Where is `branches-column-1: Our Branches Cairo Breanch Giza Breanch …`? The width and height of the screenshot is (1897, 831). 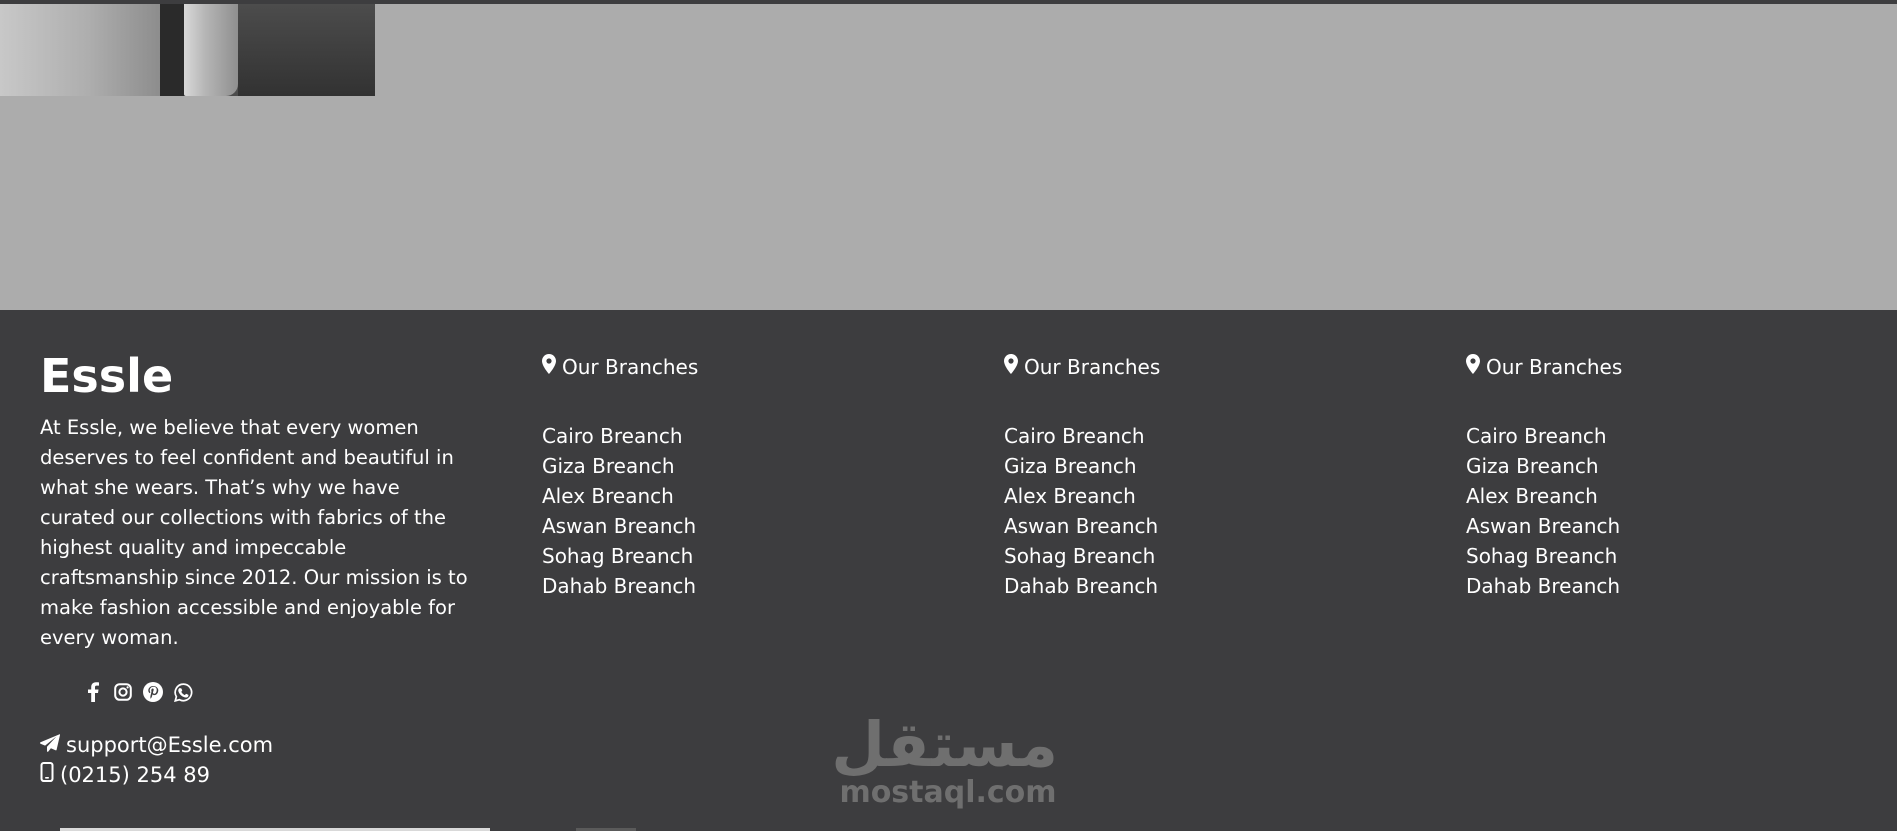
branches-column-1: Our Branches Cairo Breanch Giza Breanch … is located at coordinates (702, 477).